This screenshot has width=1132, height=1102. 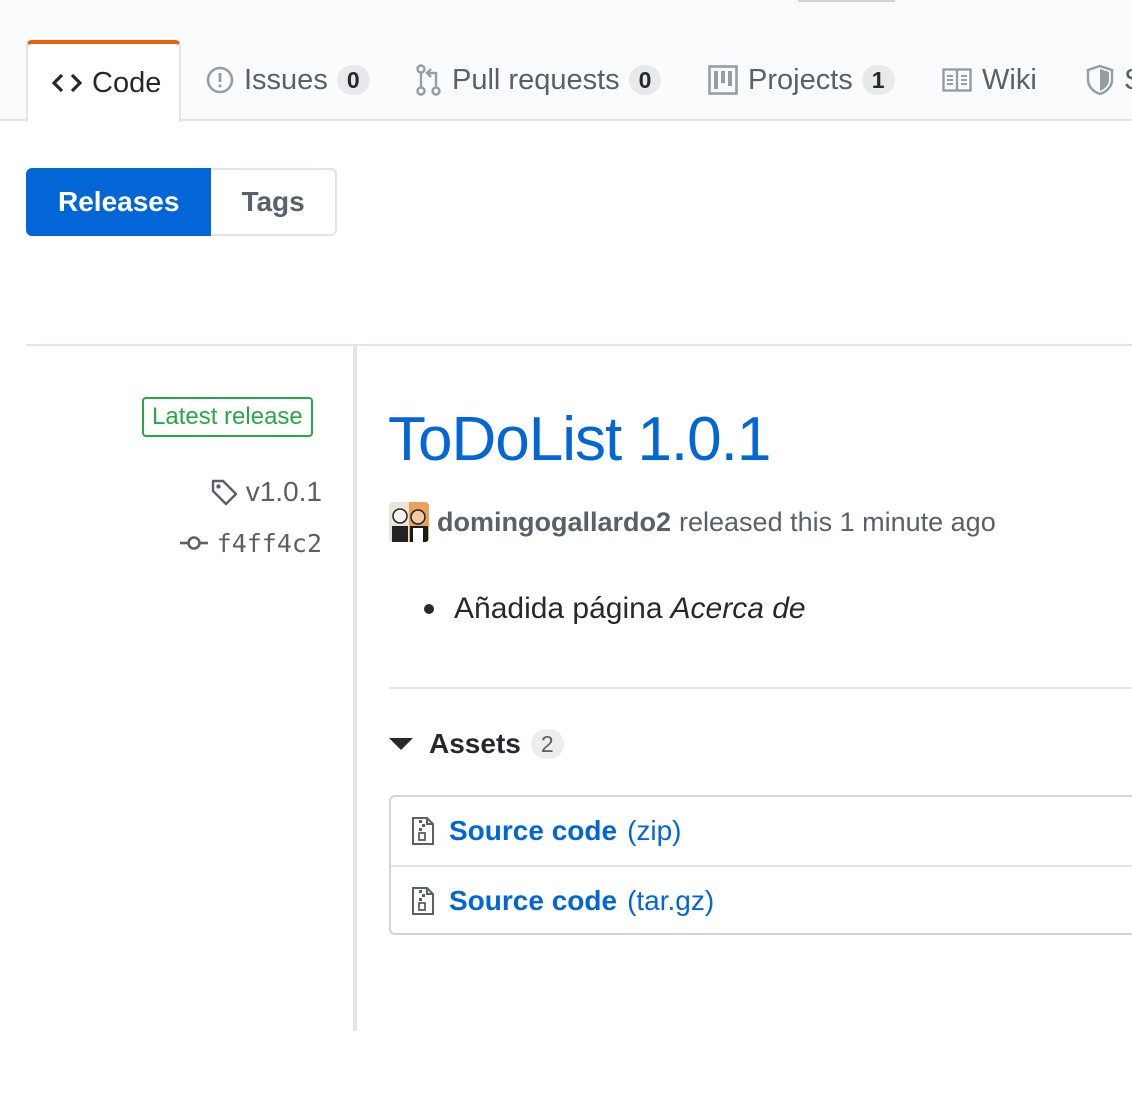 I want to click on git-commit-icon, so click(x=198, y=543).